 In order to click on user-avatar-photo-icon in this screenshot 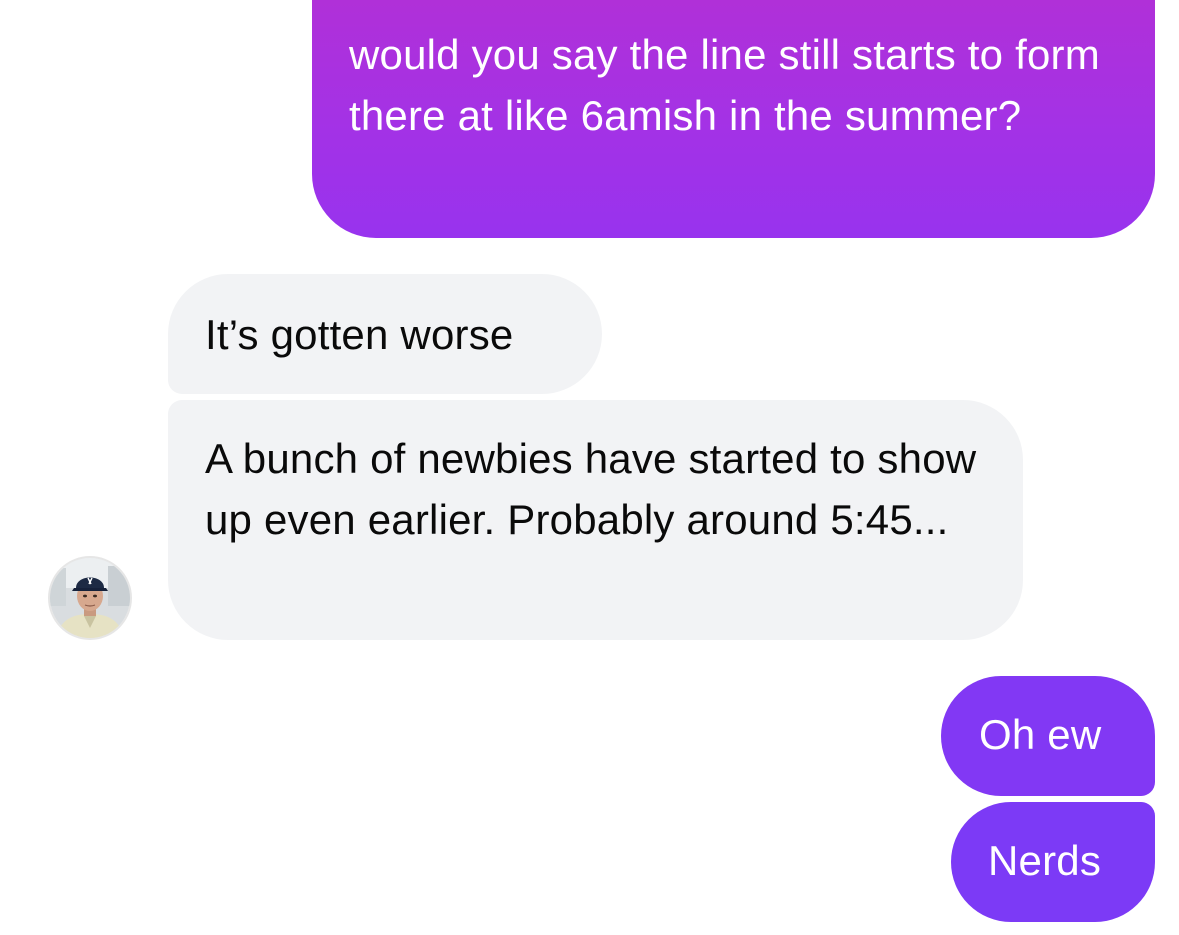, I will do `click(90, 598)`.